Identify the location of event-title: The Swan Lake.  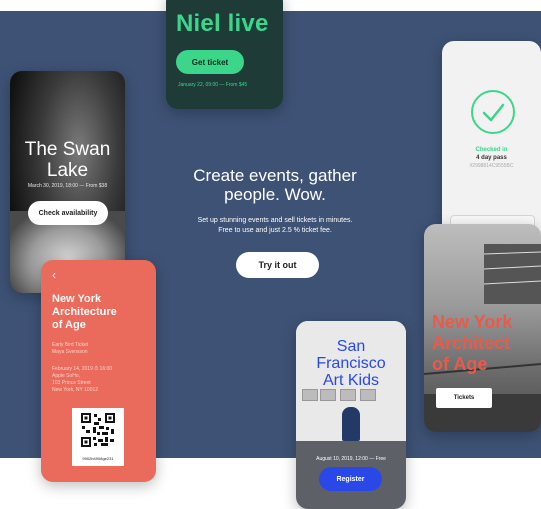
(67, 160).